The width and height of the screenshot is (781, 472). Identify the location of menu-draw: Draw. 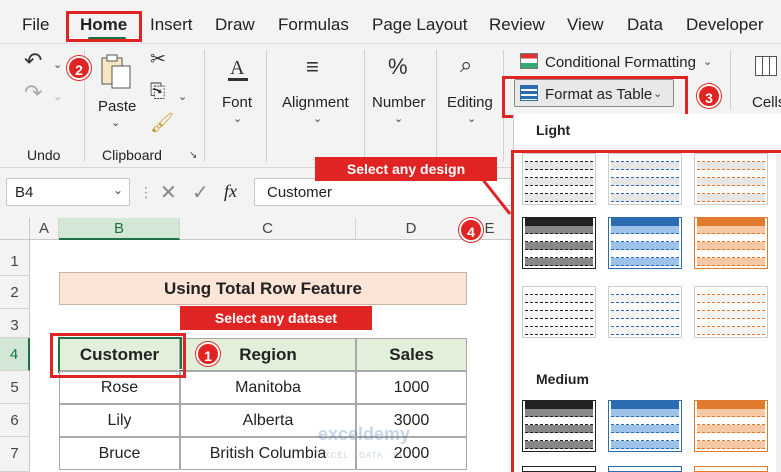
(235, 25).